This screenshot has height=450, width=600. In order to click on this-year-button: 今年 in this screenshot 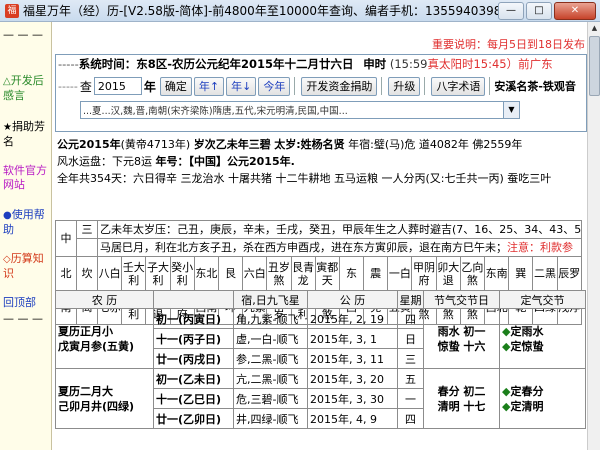, I will do `click(274, 86)`.